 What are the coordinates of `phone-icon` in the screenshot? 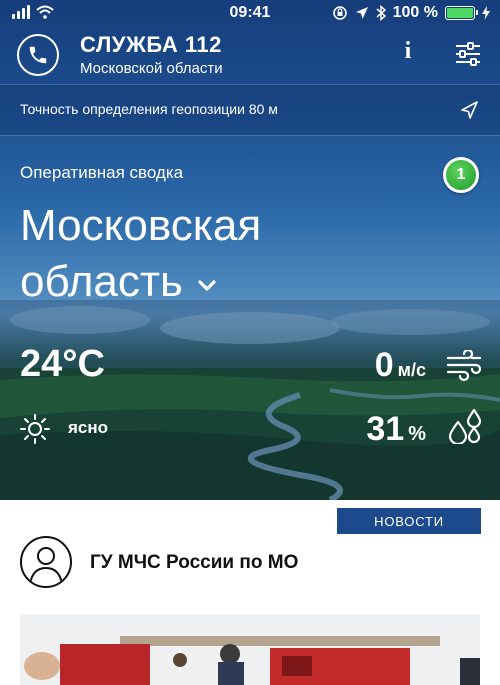 It's located at (38, 55).